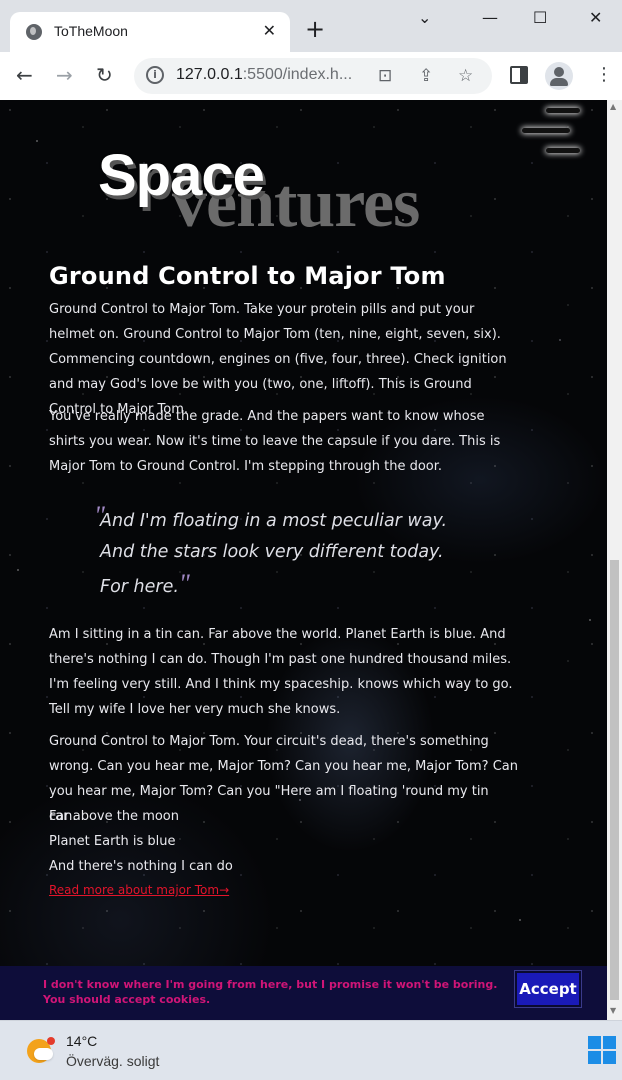  I want to click on quote-open-mark: ", so click(99, 515).